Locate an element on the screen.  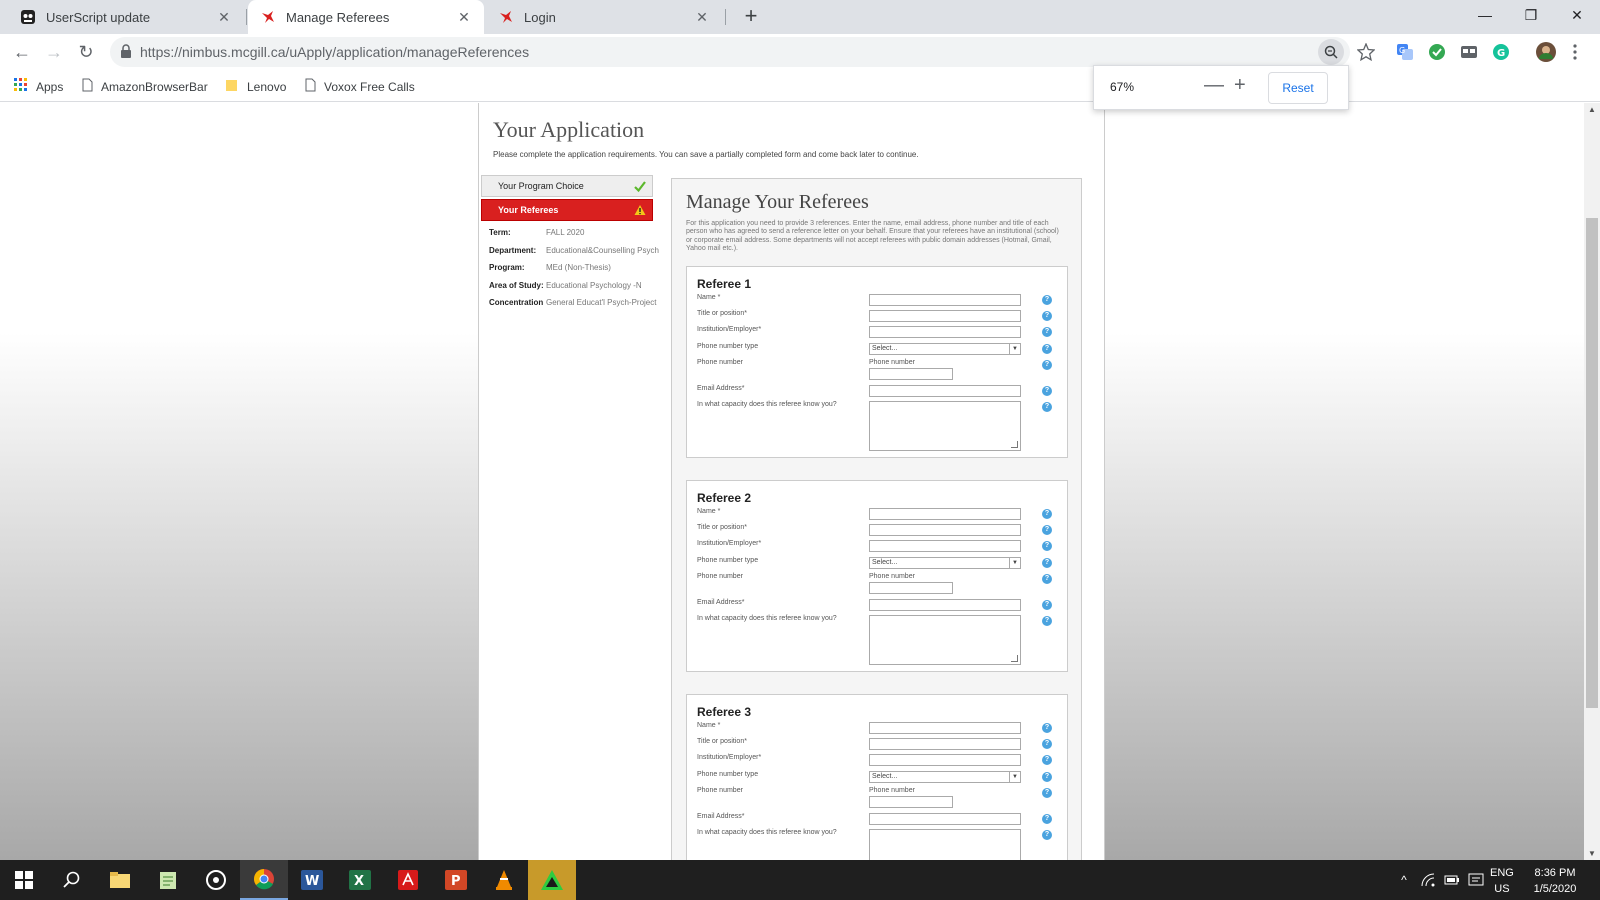
notification-icon is located at coordinates (1476, 880).